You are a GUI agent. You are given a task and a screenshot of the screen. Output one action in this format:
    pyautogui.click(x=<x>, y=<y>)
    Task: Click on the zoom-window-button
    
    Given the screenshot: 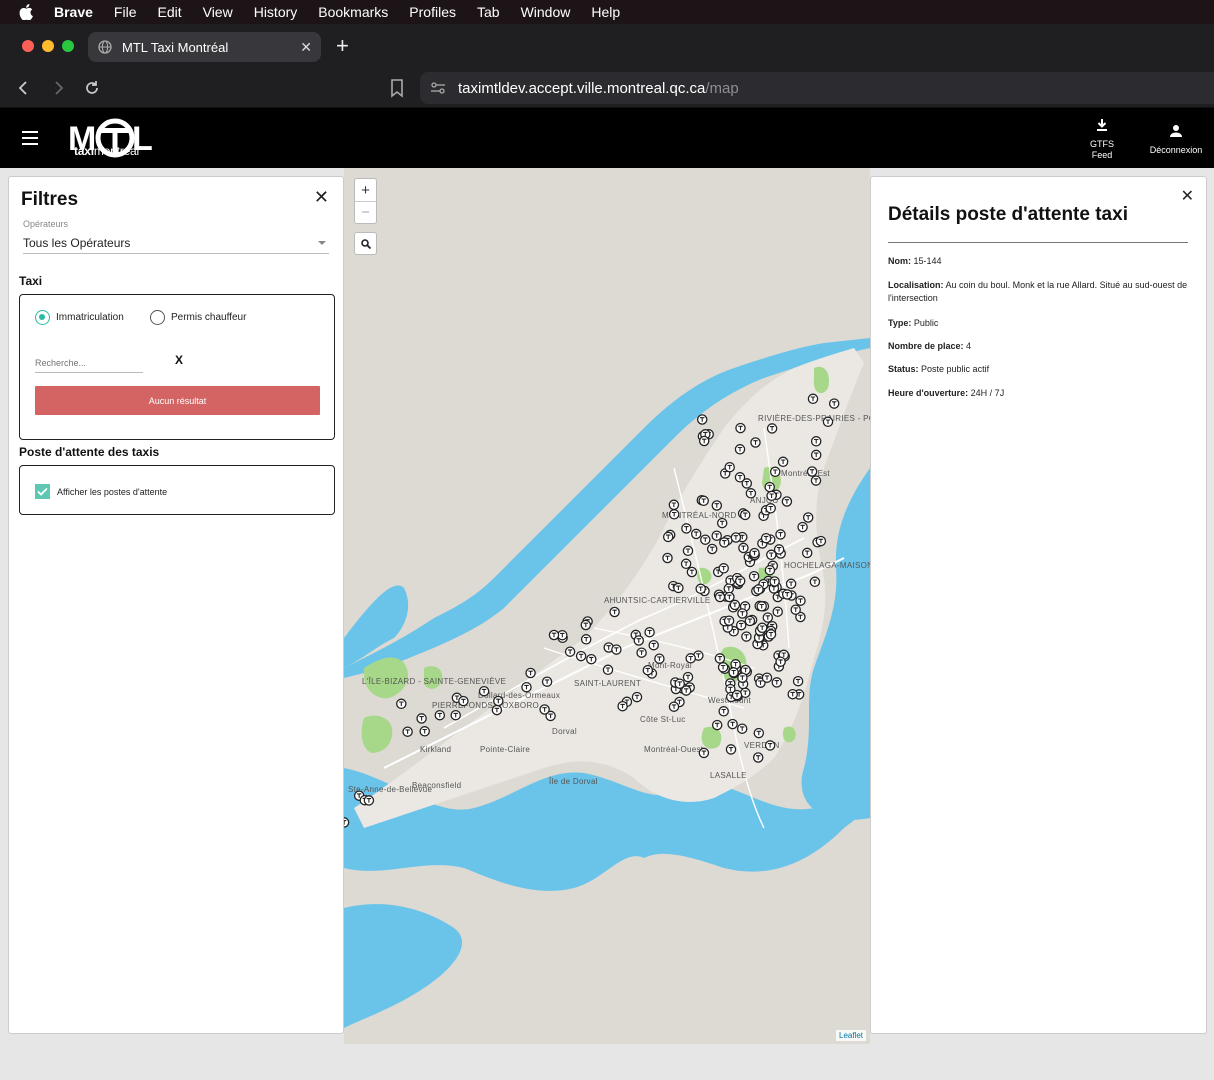 What is the action you would take?
    pyautogui.click(x=68, y=46)
    